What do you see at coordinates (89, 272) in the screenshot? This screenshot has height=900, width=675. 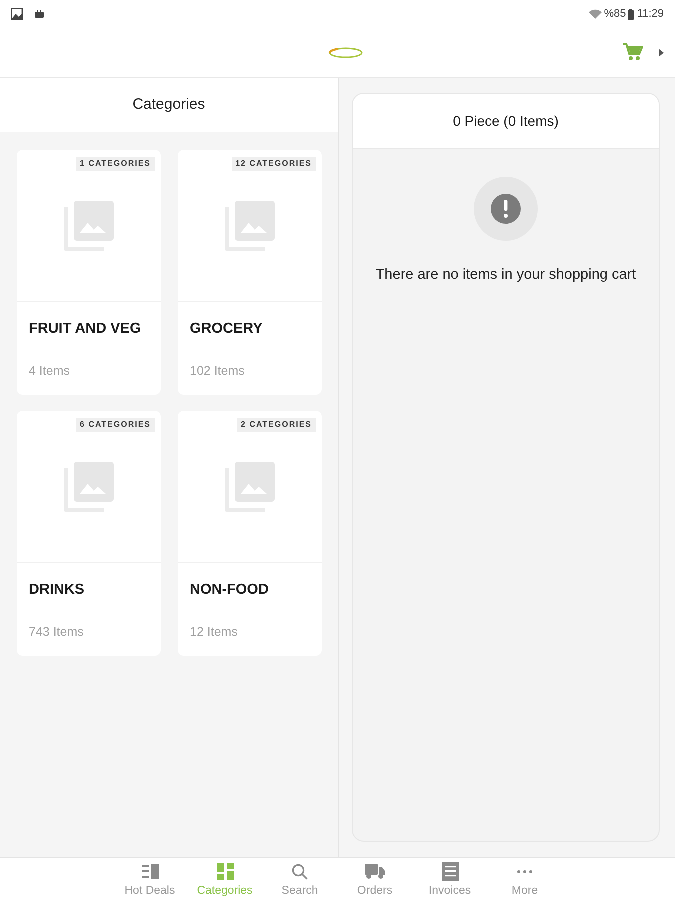 I see `category-card: 1 CATEGORIES FRUIT AND VEG 4 Items` at bounding box center [89, 272].